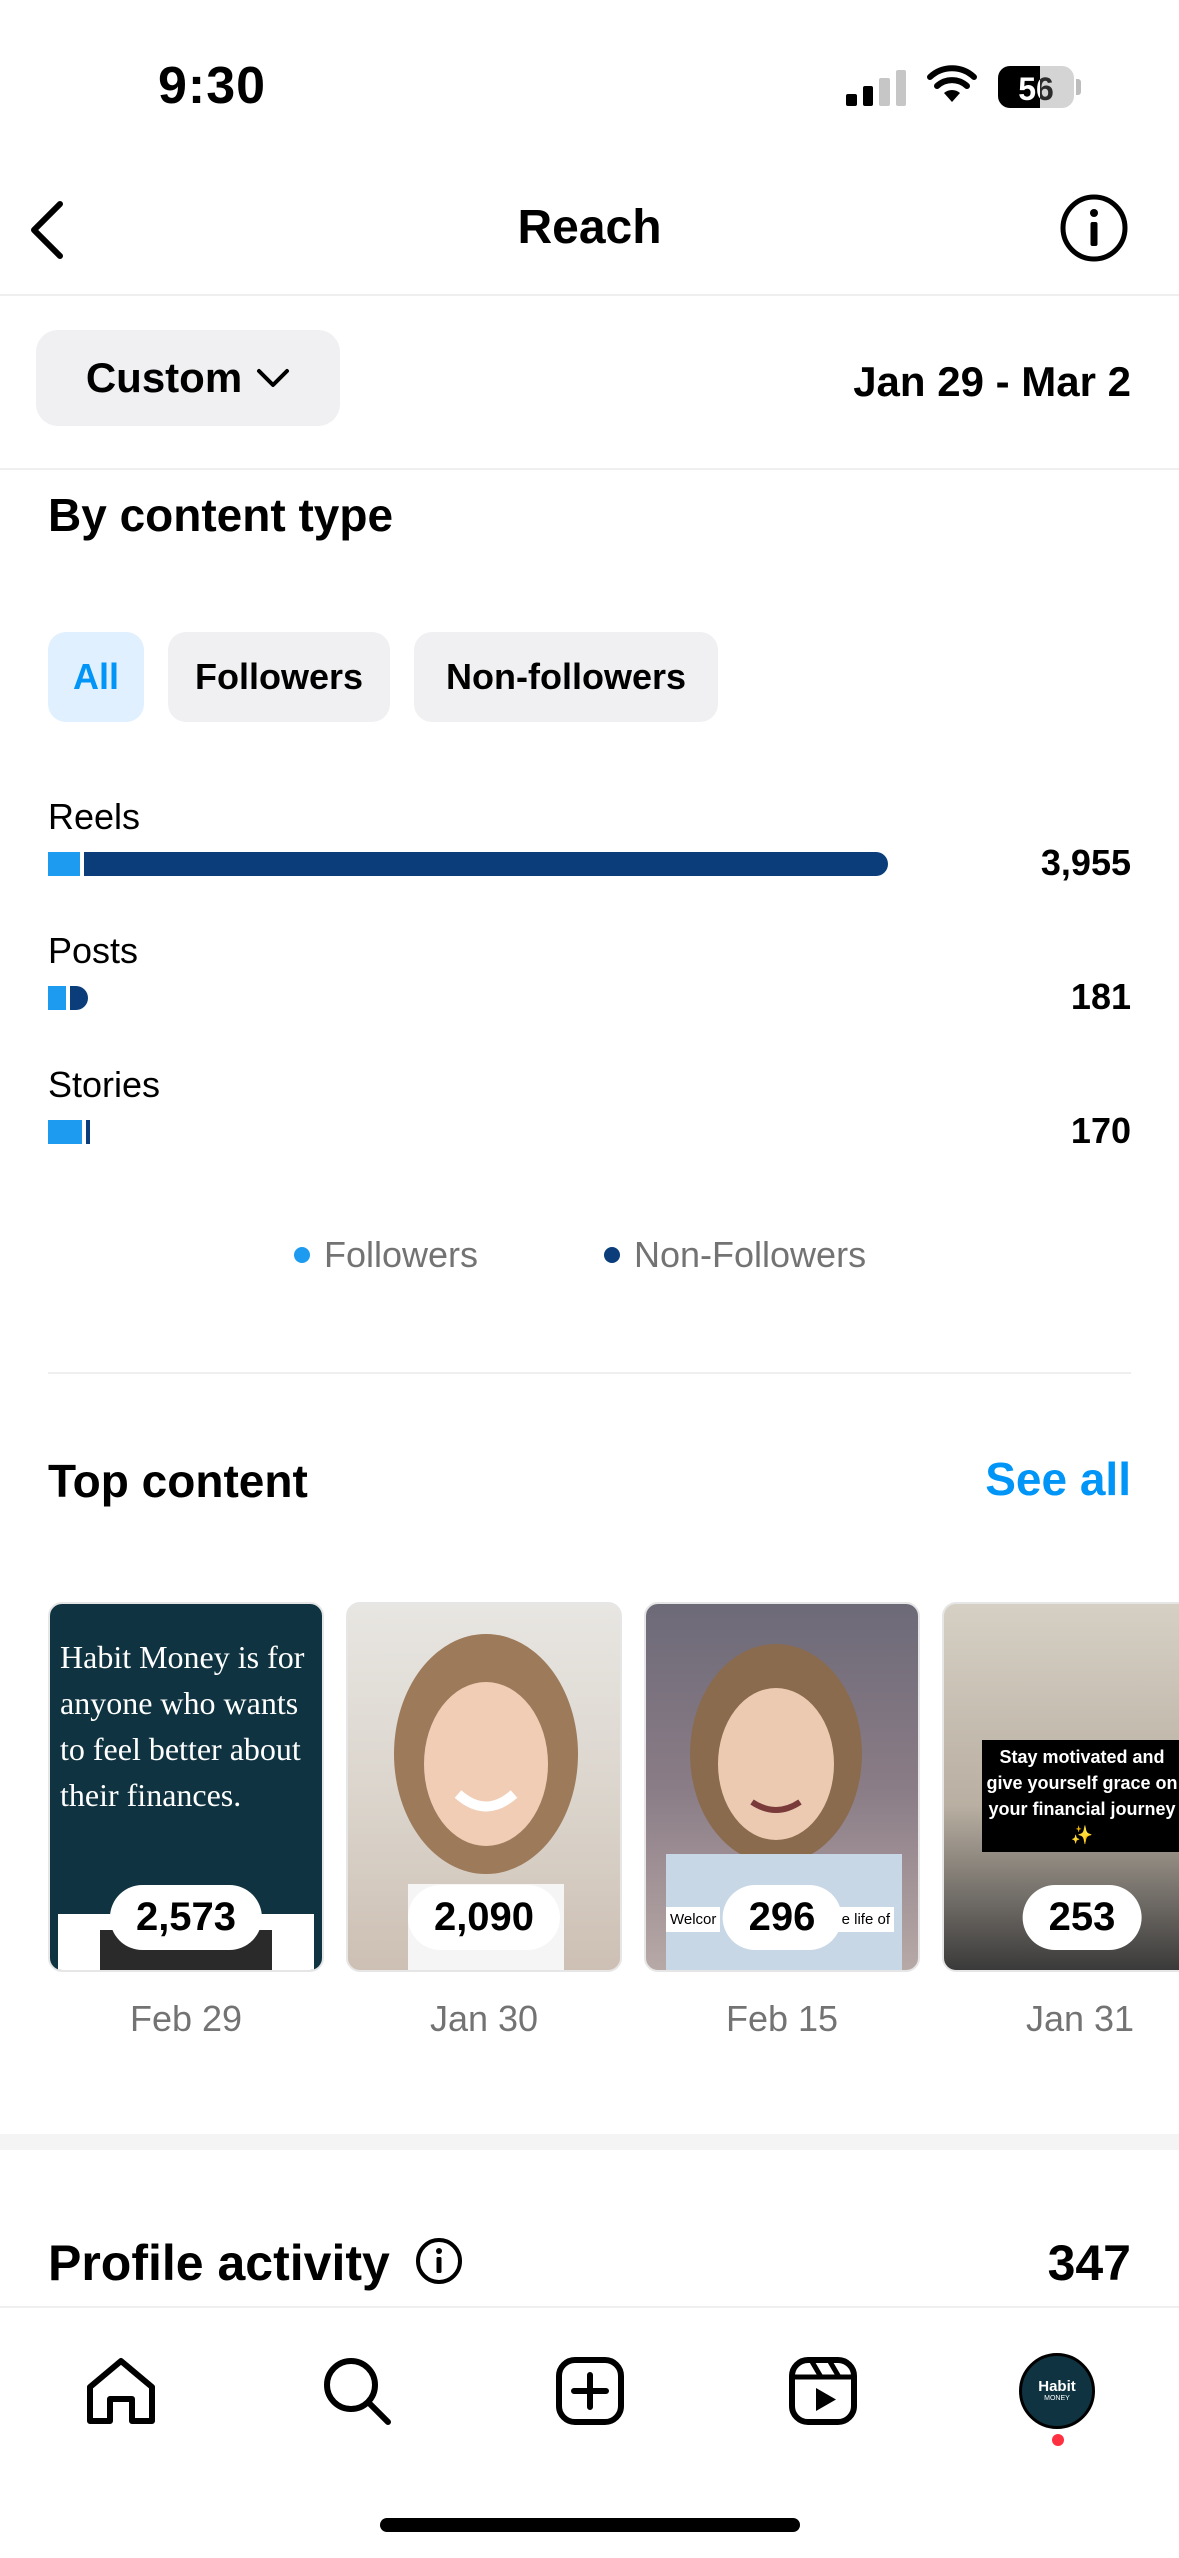 The height and width of the screenshot is (2558, 1179). Describe the element at coordinates (1057, 2398) in the screenshot. I see `avatar-subtext: MONEY` at that location.